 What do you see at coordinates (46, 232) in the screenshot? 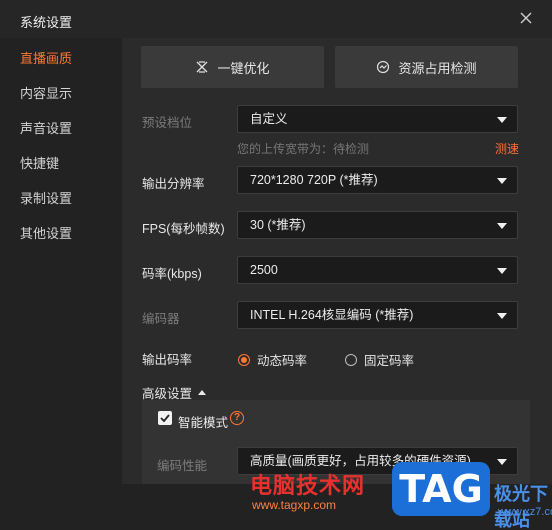
I see `sidebar-item-other-settings: 其他设置` at bounding box center [46, 232].